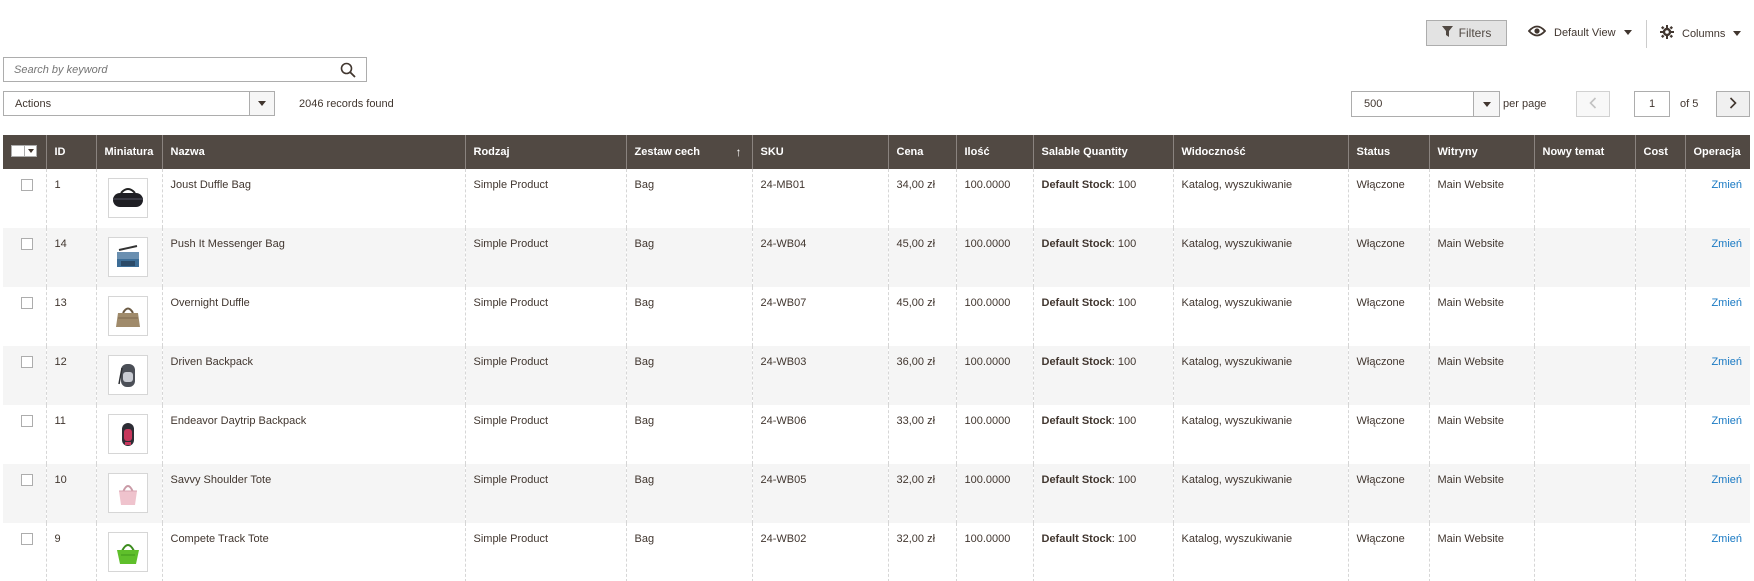 The width and height of the screenshot is (1754, 581). I want to click on backpack-icon, so click(127, 375).